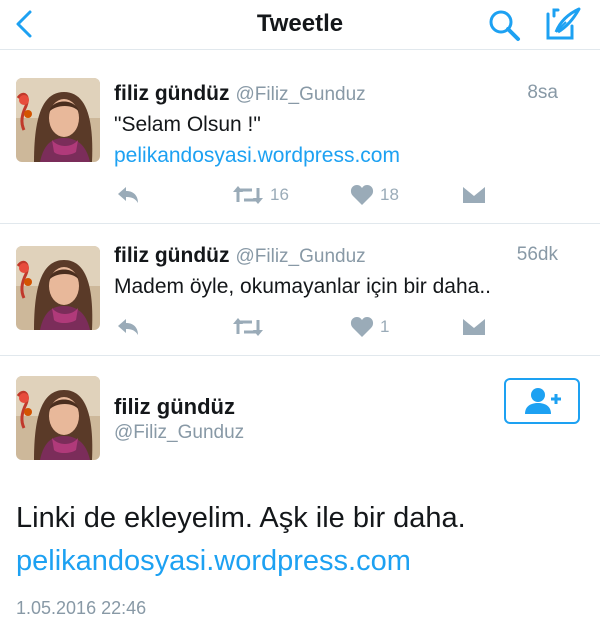 The image size is (600, 640). I want to click on nav-bar: Tweetle, so click(300, 25).